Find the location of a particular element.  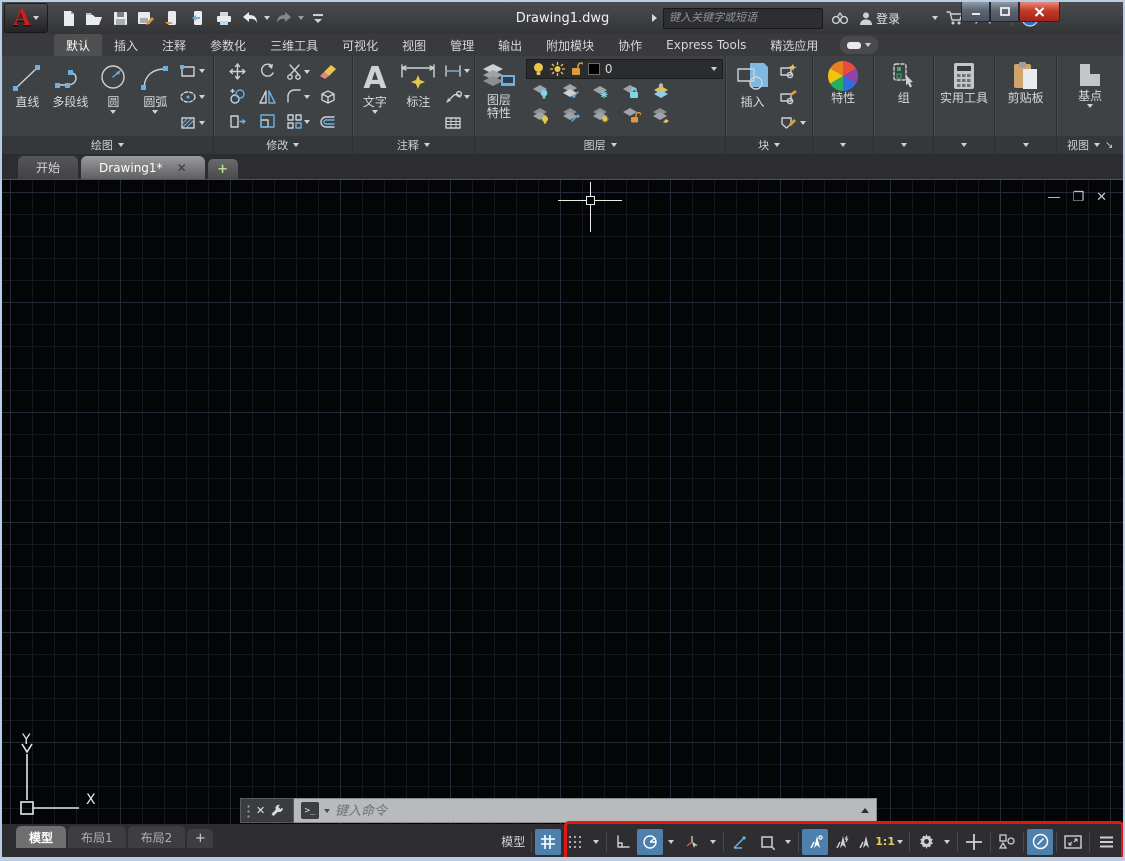

circle-dropdown-icon is located at coordinates (113, 112).